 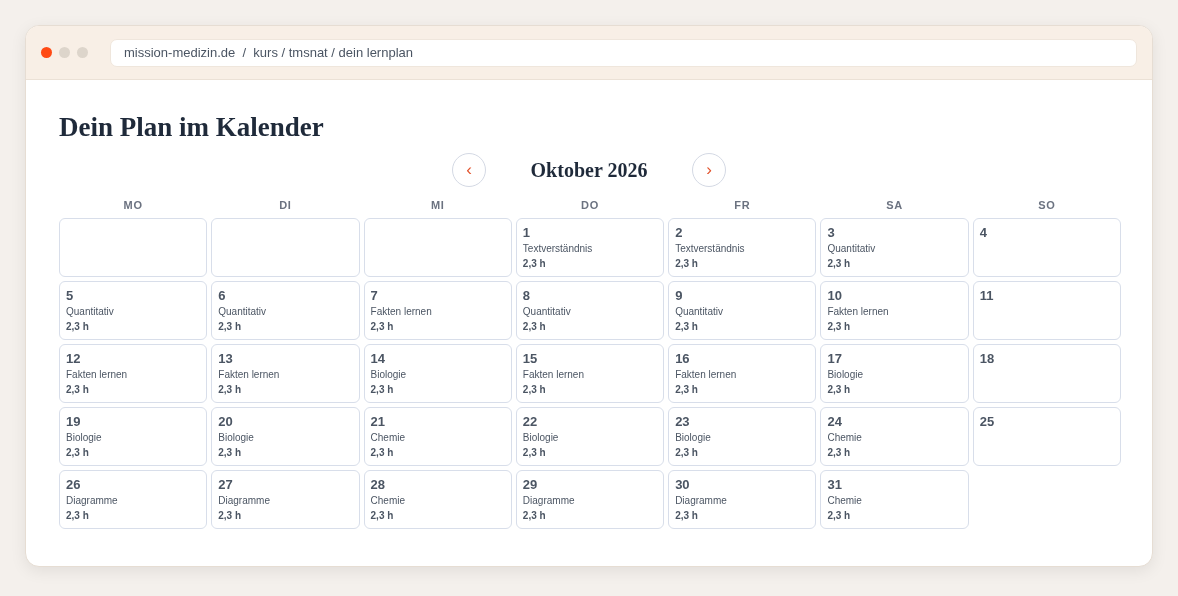 I want to click on day-number: 28, so click(x=378, y=485).